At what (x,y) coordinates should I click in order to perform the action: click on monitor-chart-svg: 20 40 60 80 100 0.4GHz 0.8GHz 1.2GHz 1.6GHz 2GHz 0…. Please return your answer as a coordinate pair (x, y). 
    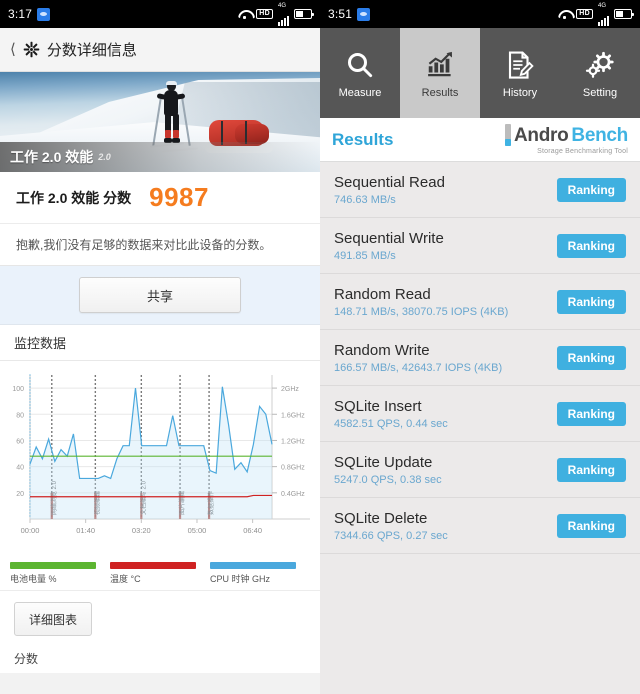
    Looking at the image, I should click on (161, 454).